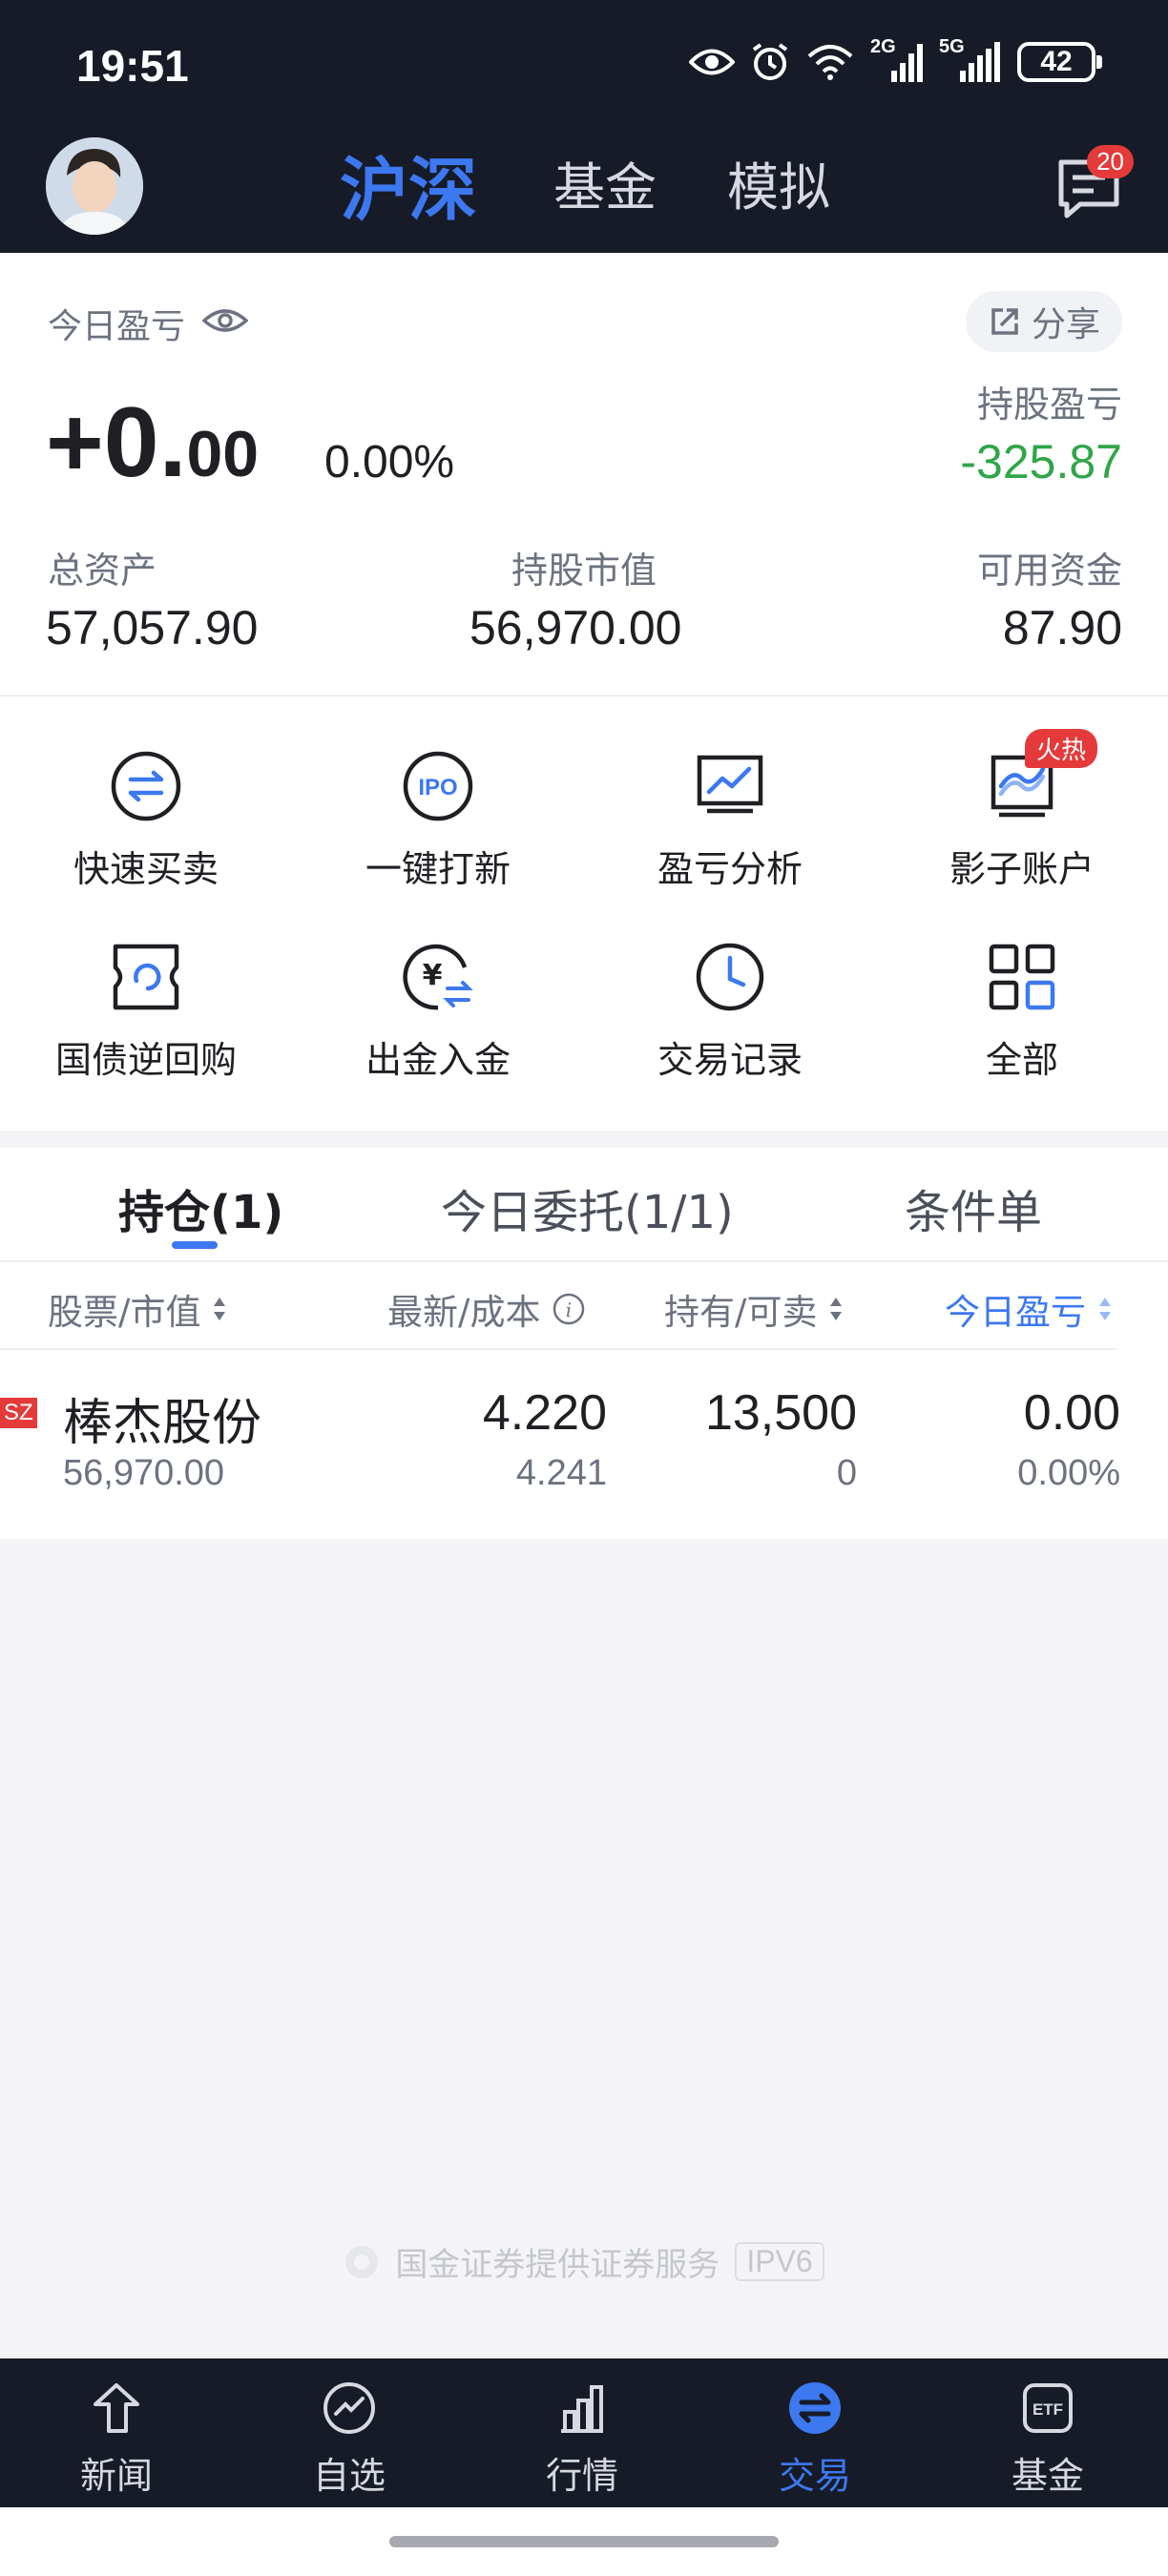 The height and width of the screenshot is (2576, 1168). What do you see at coordinates (102, 571) in the screenshot?
I see `total-assets-label: 总资产` at bounding box center [102, 571].